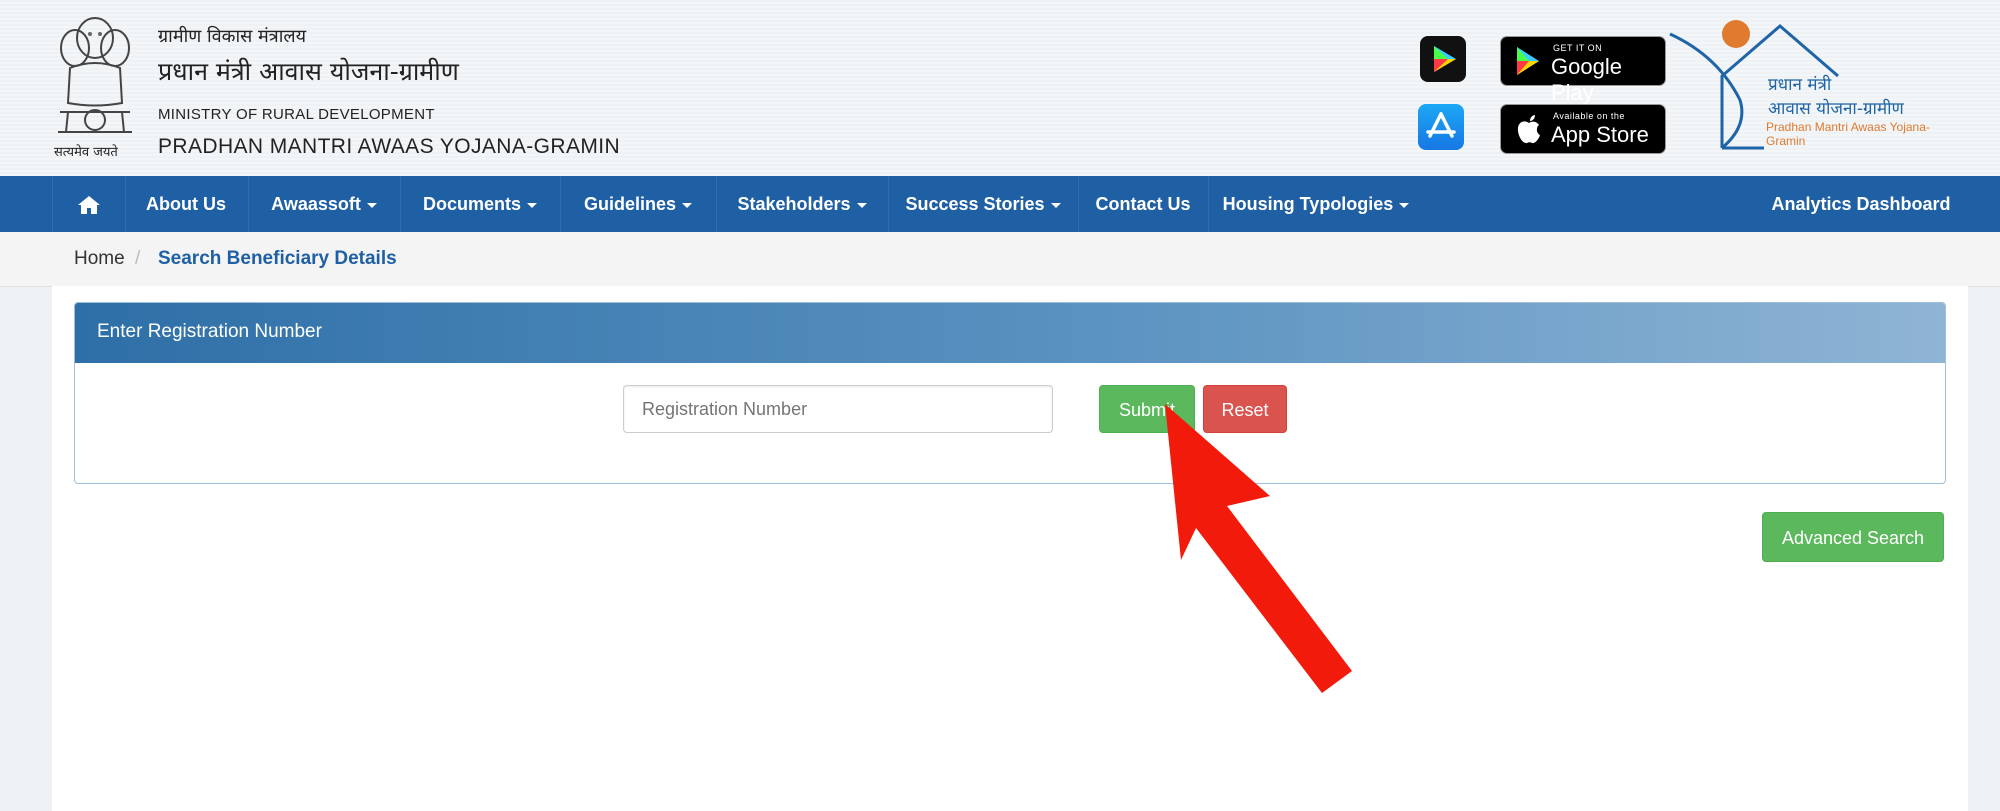 Image resolution: width=2000 pixels, height=811 pixels. I want to click on google-play-small: GET IT ON, so click(1578, 48).